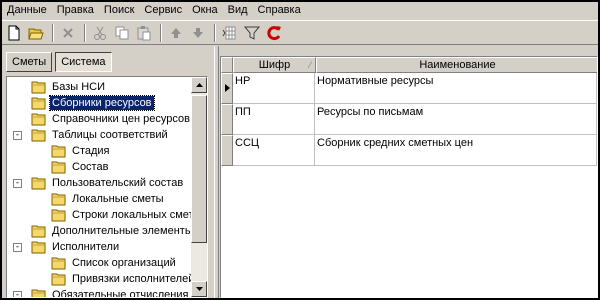  What do you see at coordinates (79, 87) in the screenshot?
I see `tree-item-label: Базы НСИ` at bounding box center [79, 87].